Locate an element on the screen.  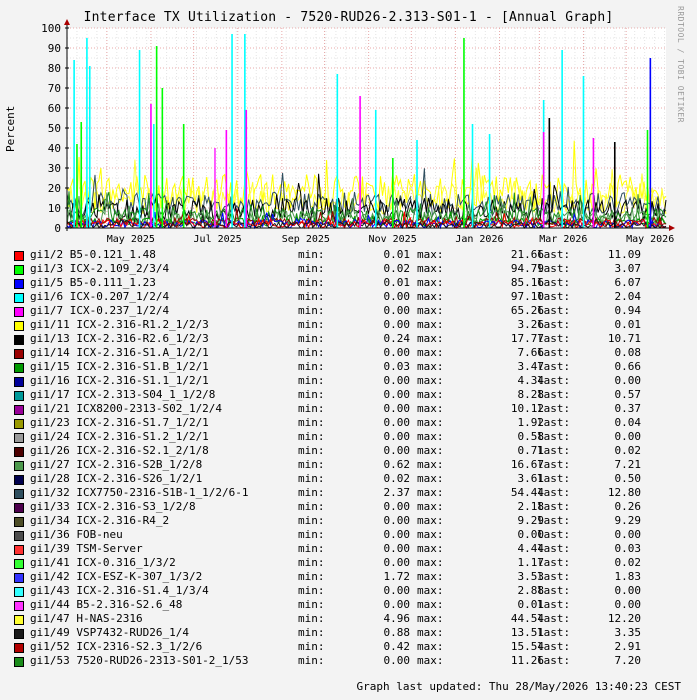
legend-last-value: 0.26 is located at coordinates (628, 506).